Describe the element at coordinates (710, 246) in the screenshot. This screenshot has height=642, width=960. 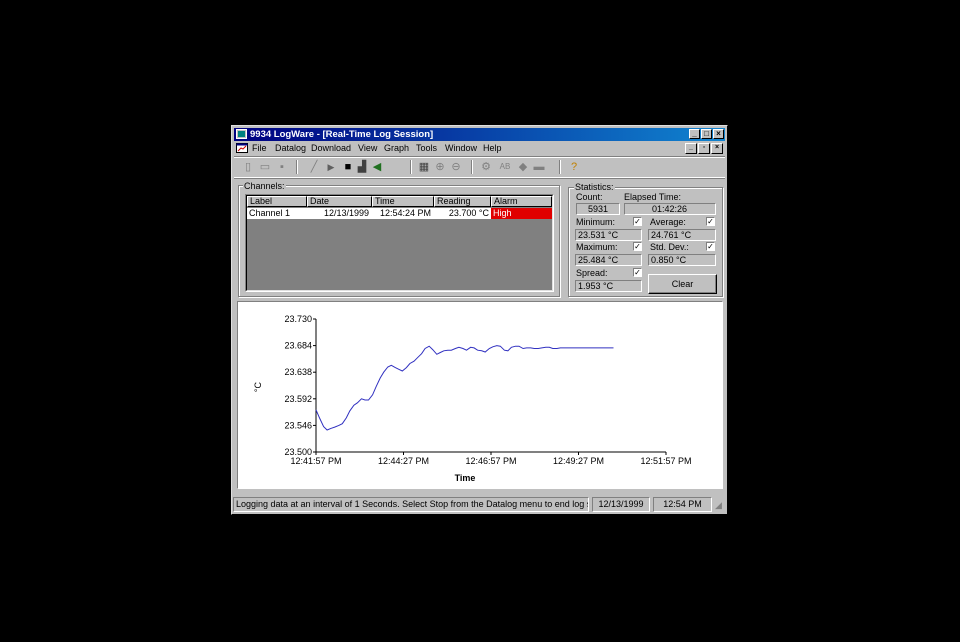
I see `stddev-checkbox: ✓` at that location.